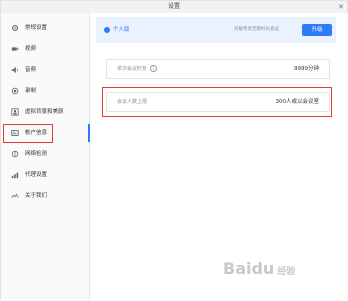  I want to click on about-icon, so click(15, 195).